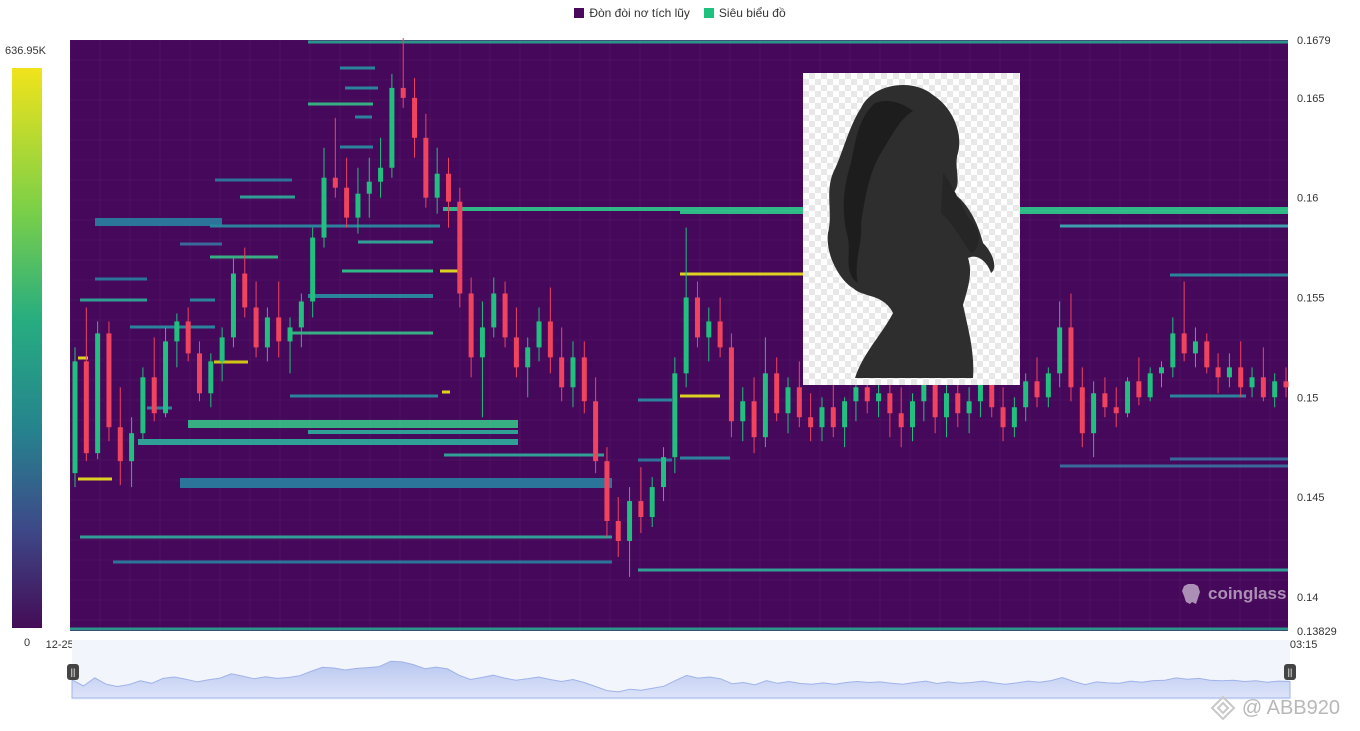 This screenshot has height=731, width=1360. Describe the element at coordinates (73, 672) in the screenshot. I see `navigator-left-handle: ||` at that location.